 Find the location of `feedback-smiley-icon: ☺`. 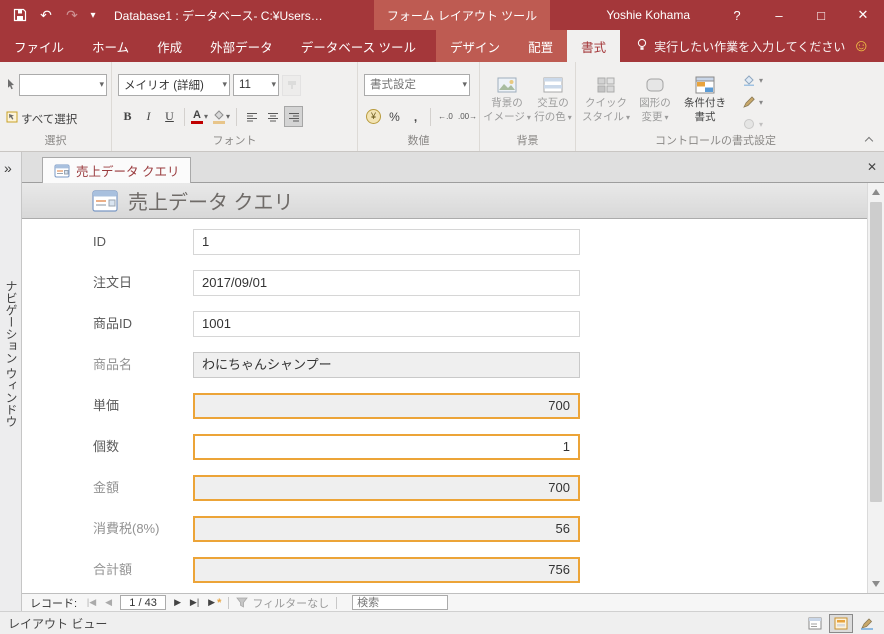

feedback-smiley-icon: ☺ is located at coordinates (861, 46).